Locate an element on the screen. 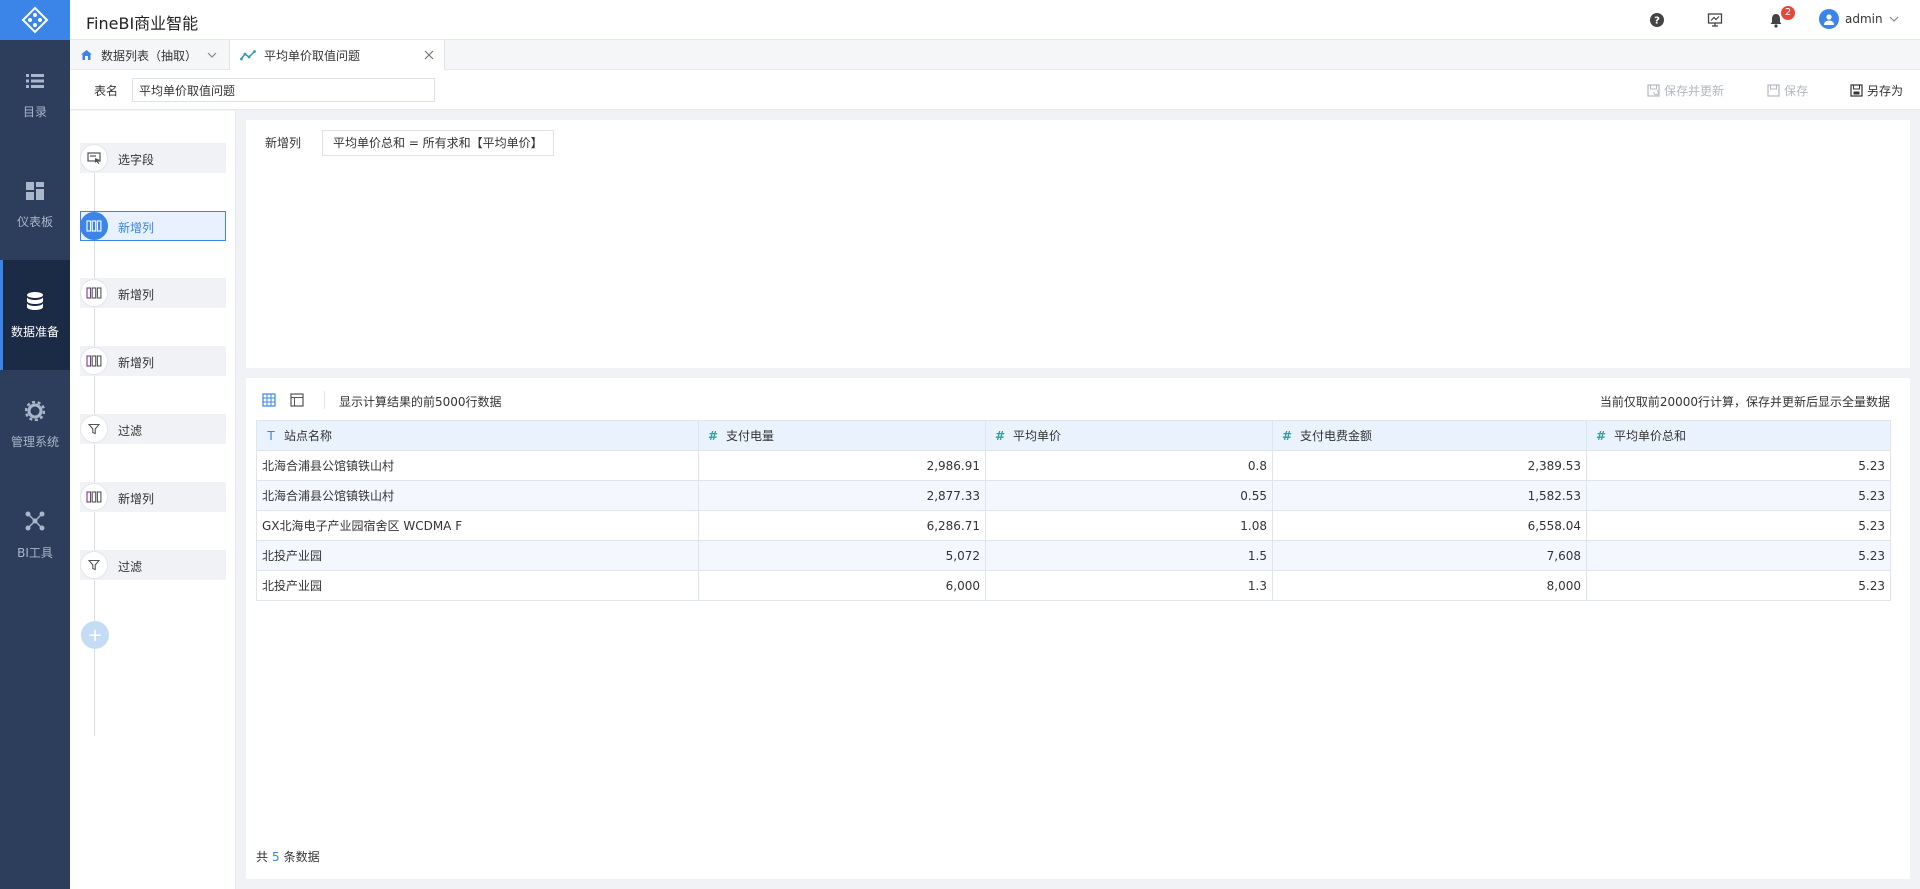 This screenshot has height=889, width=1920. tab-avg-price-label: 平均单价取值问题 is located at coordinates (312, 55).